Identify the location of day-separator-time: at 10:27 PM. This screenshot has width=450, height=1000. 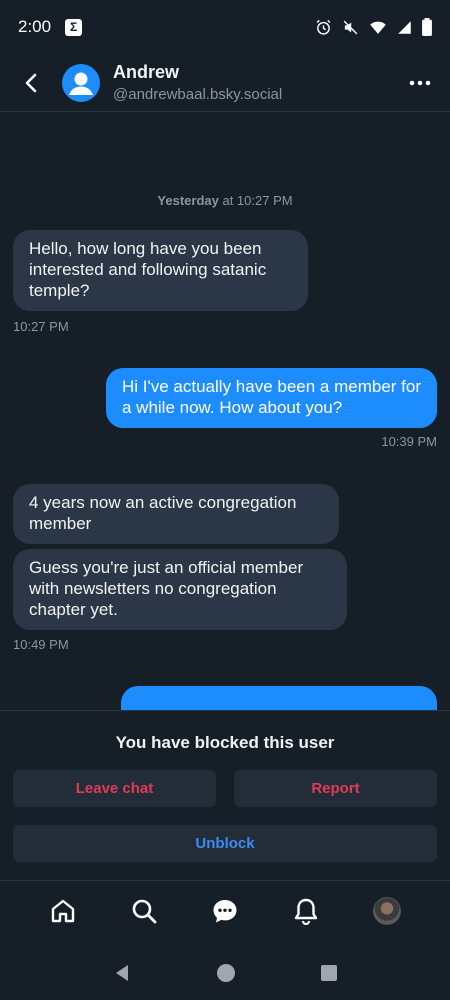
(255, 200).